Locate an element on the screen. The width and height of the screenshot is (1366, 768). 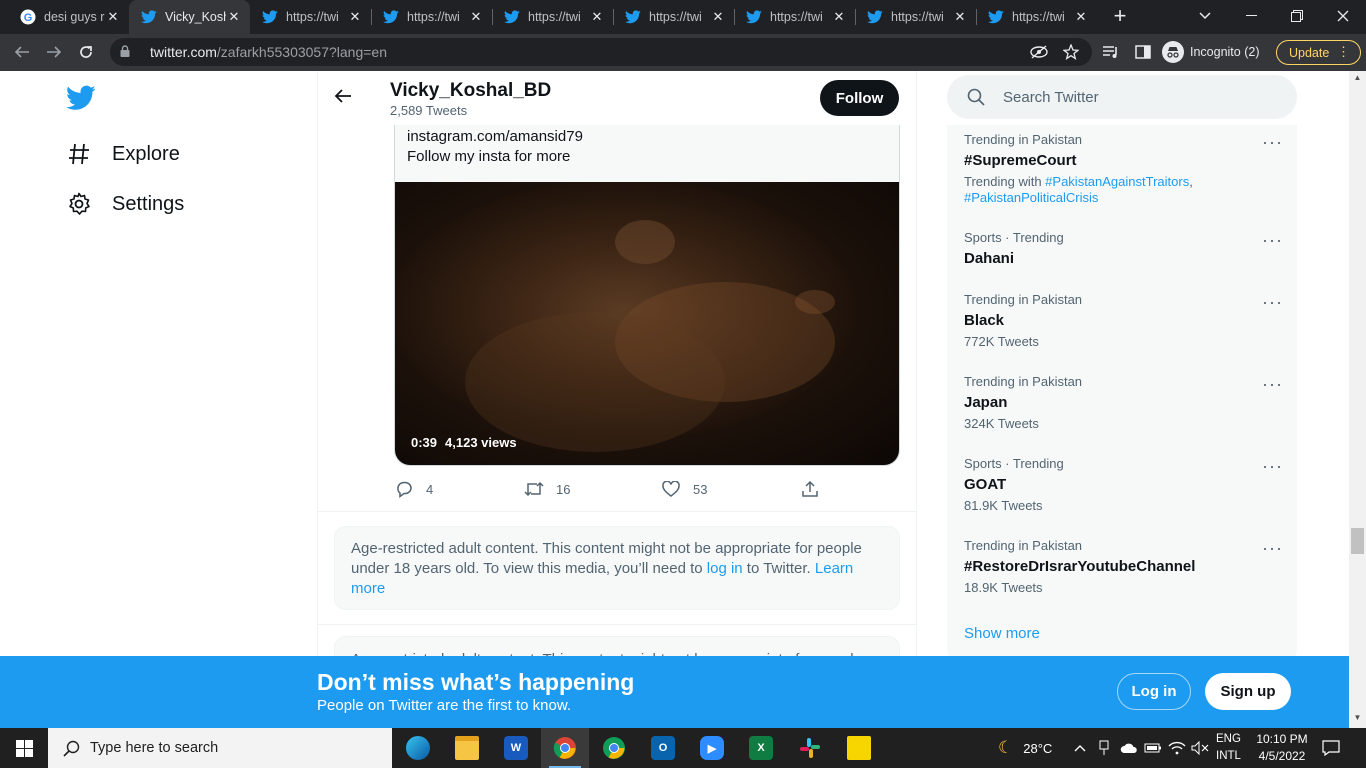
reload-icon is located at coordinates (86, 52).